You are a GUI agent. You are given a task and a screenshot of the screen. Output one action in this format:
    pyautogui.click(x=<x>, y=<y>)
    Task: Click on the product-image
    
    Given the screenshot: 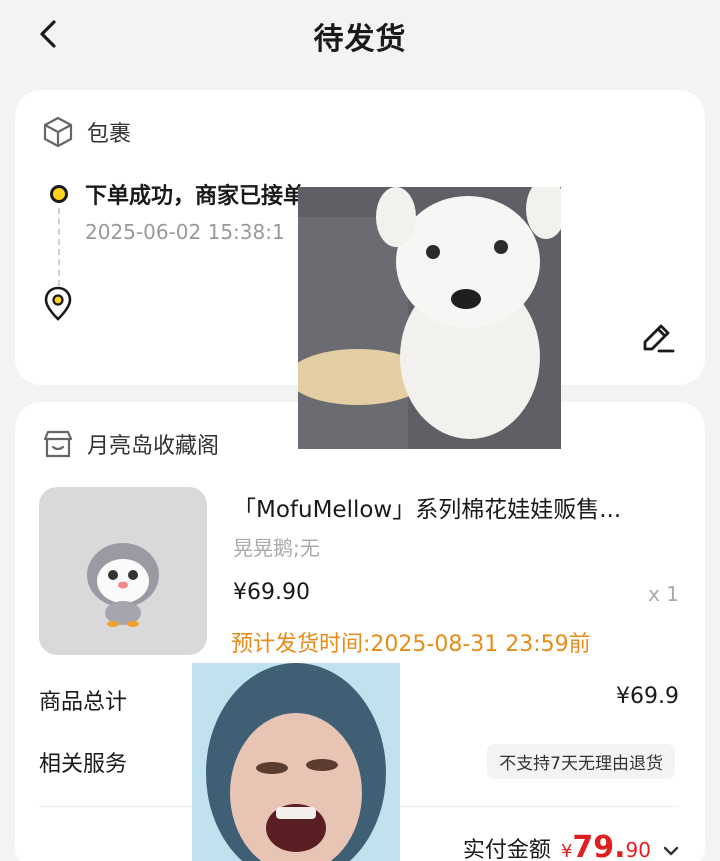 What is the action you would take?
    pyautogui.click(x=123, y=571)
    